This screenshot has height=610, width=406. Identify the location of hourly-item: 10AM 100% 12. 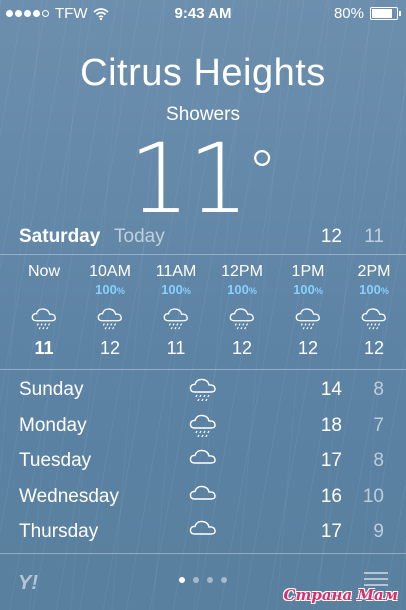
(110, 311).